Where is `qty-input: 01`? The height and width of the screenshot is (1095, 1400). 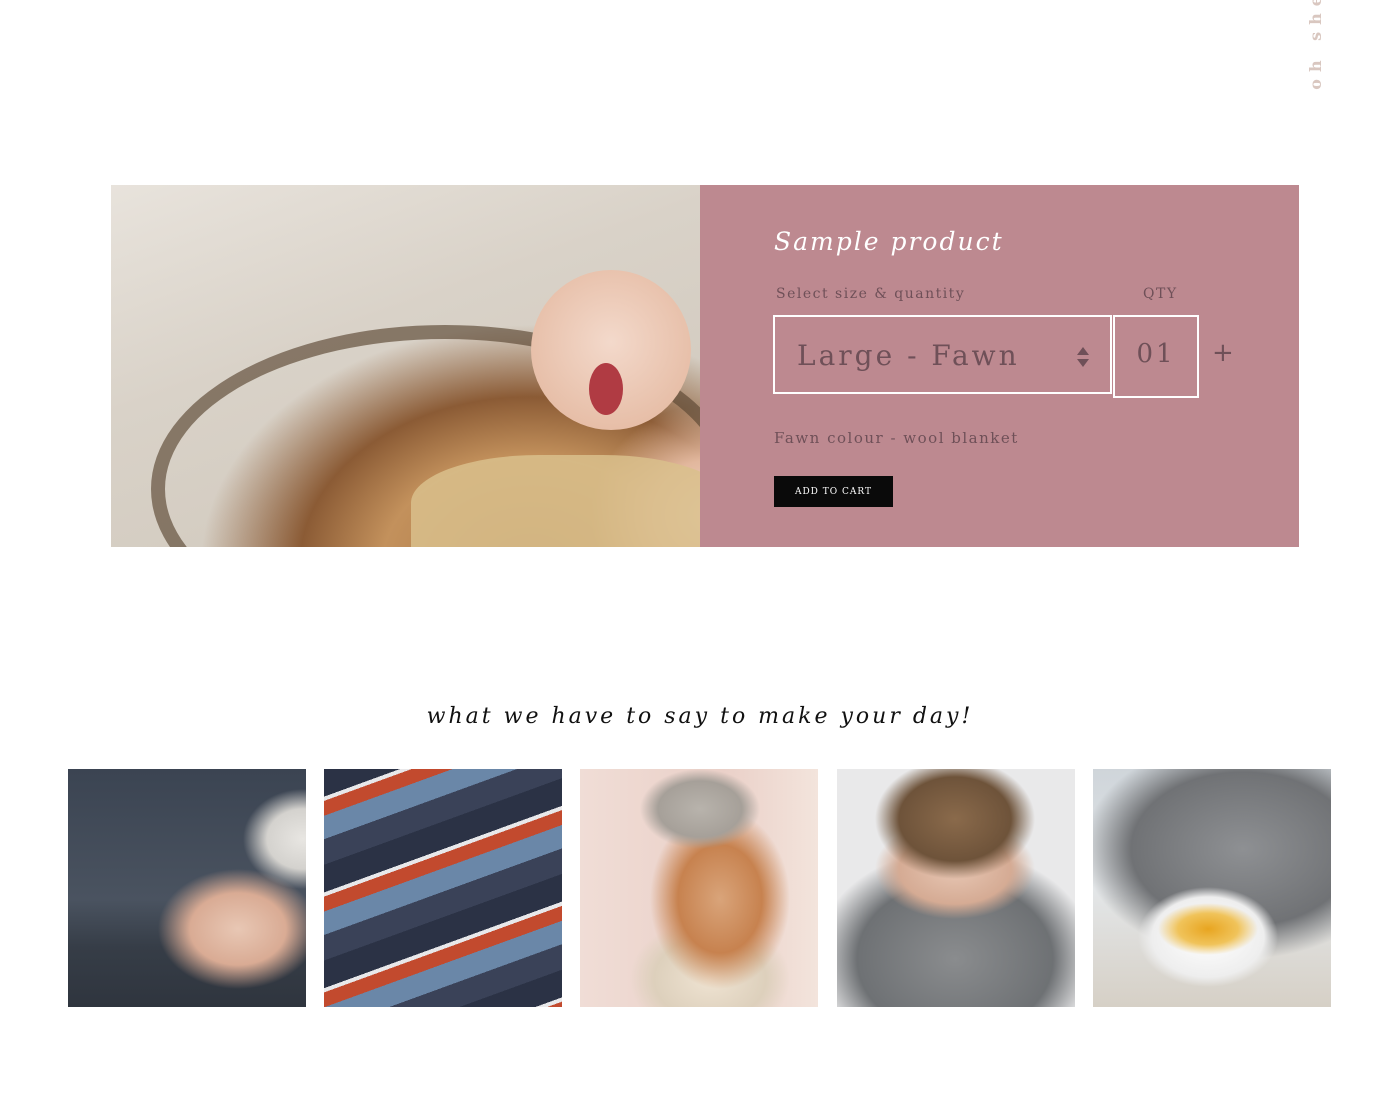 qty-input: 01 is located at coordinates (1156, 356).